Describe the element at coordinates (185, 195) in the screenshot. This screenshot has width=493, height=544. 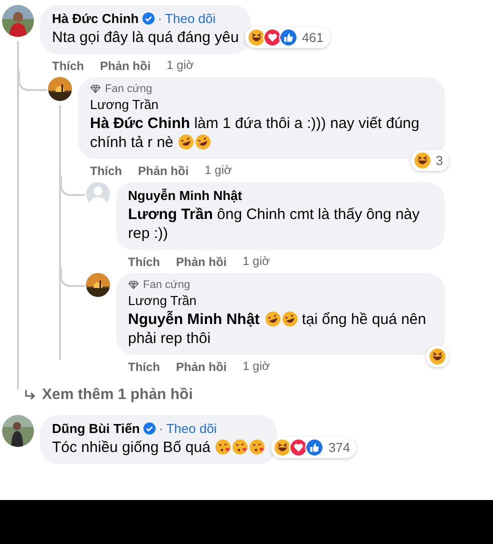
I see `author-name: Nguyễn Minh Nhật` at that location.